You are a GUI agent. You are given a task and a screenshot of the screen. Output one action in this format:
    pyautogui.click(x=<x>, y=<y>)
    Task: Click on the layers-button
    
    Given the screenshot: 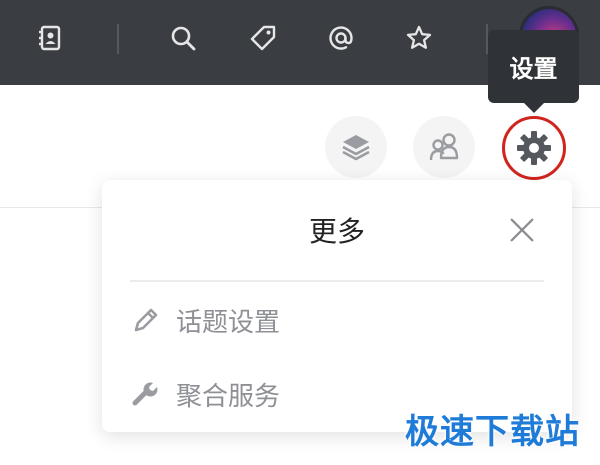 What is the action you would take?
    pyautogui.click(x=356, y=147)
    